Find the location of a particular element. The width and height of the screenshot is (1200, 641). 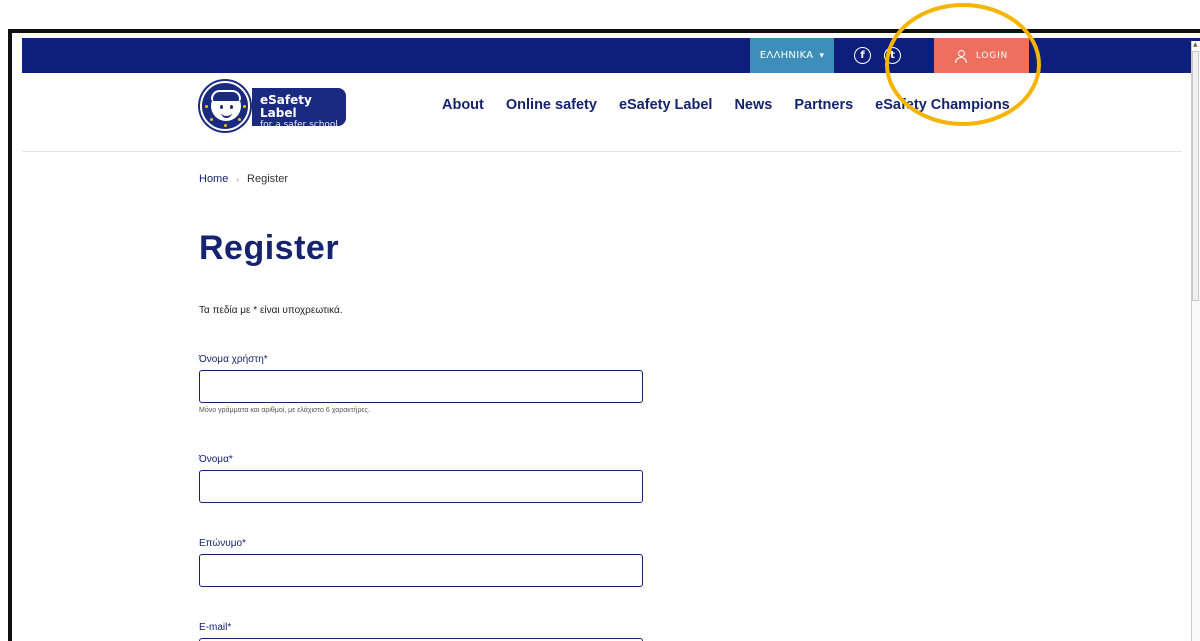

logo-emblem is located at coordinates (225, 106).